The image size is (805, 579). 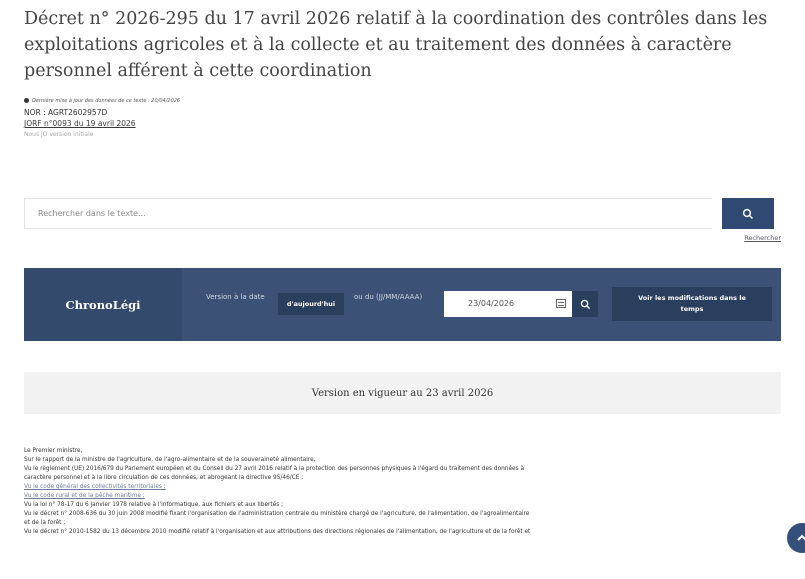 What do you see at coordinates (45, 523) in the screenshot?
I see `body-line: et de la forêt ;` at bounding box center [45, 523].